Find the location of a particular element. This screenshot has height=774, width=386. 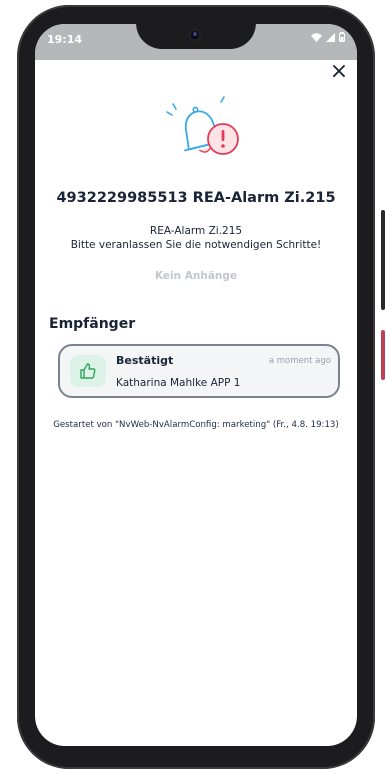

thumbs-up-icon is located at coordinates (88, 371).